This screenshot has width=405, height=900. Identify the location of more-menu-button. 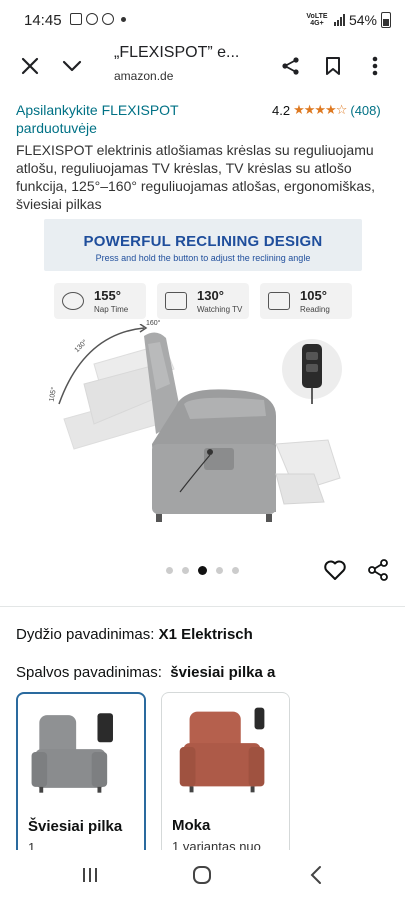
(375, 66).